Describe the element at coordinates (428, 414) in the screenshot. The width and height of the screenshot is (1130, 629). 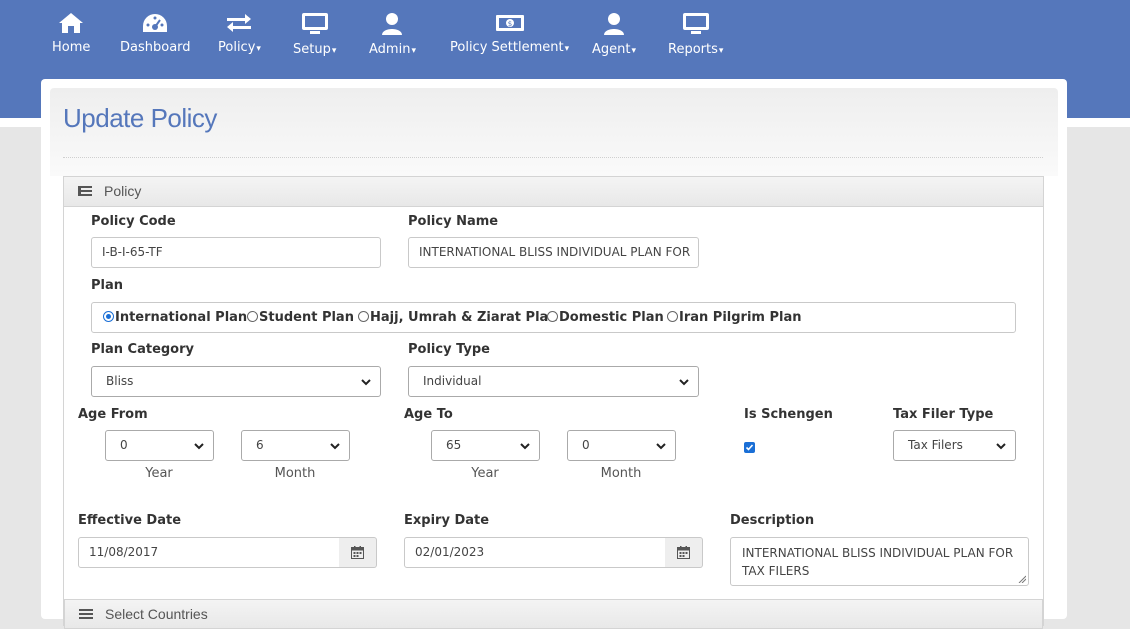
I see `age-to-label: Age To` at that location.